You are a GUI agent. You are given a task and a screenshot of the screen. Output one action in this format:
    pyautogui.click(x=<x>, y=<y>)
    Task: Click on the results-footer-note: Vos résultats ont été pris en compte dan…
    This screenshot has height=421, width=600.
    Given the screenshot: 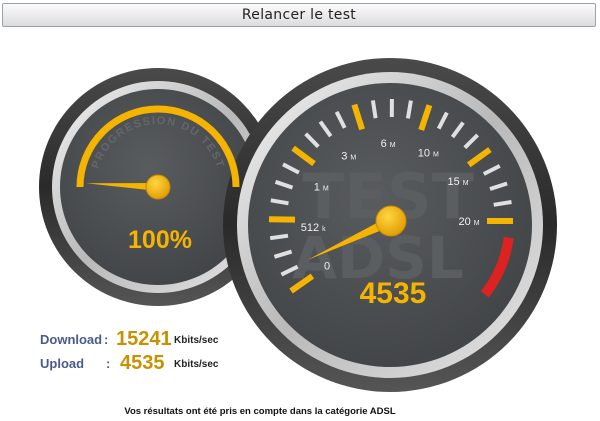 What is the action you would take?
    pyautogui.click(x=260, y=411)
    